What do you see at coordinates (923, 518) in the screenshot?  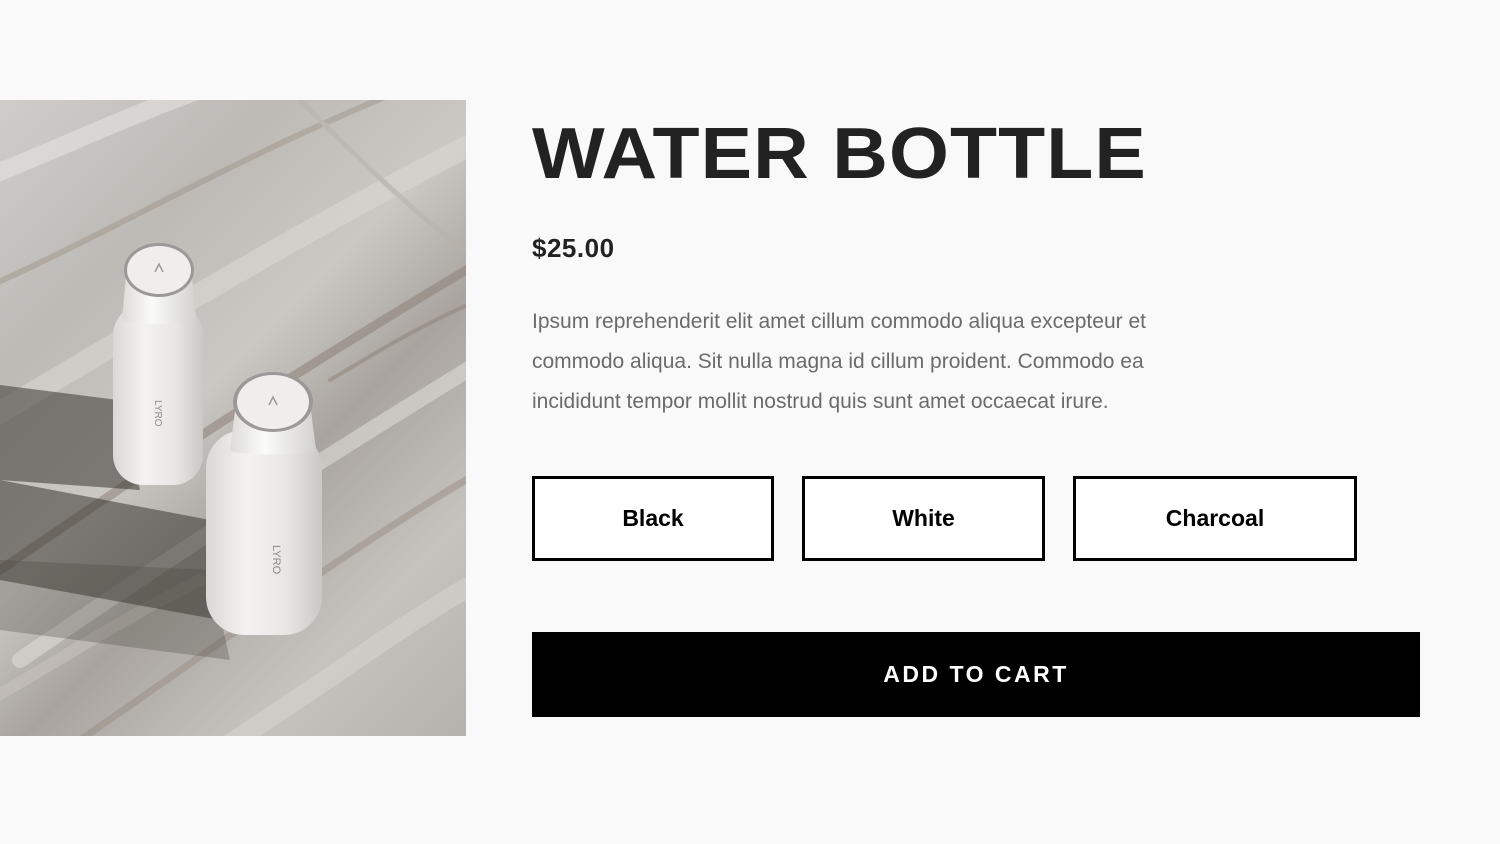 I see `color-option-white: White` at bounding box center [923, 518].